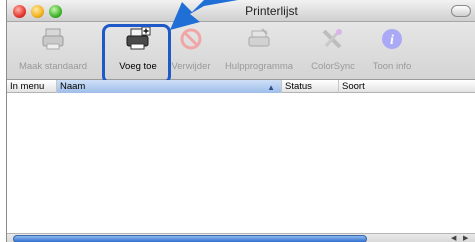 This screenshot has width=475, height=242. Describe the element at coordinates (53, 39) in the screenshot. I see `printer-default-icon` at that location.